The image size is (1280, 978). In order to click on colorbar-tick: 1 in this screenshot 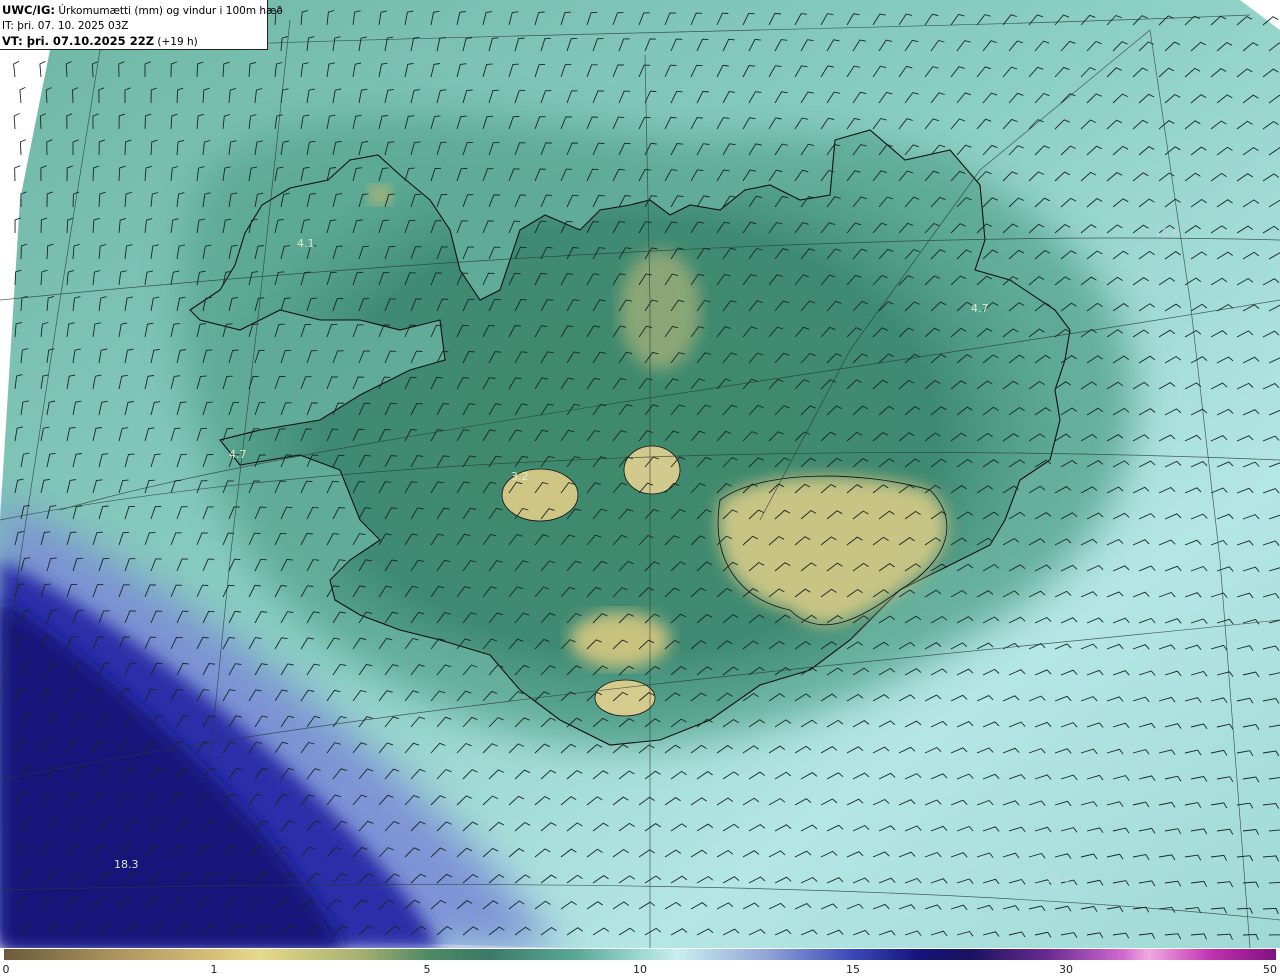, I will do `click(214, 969)`.